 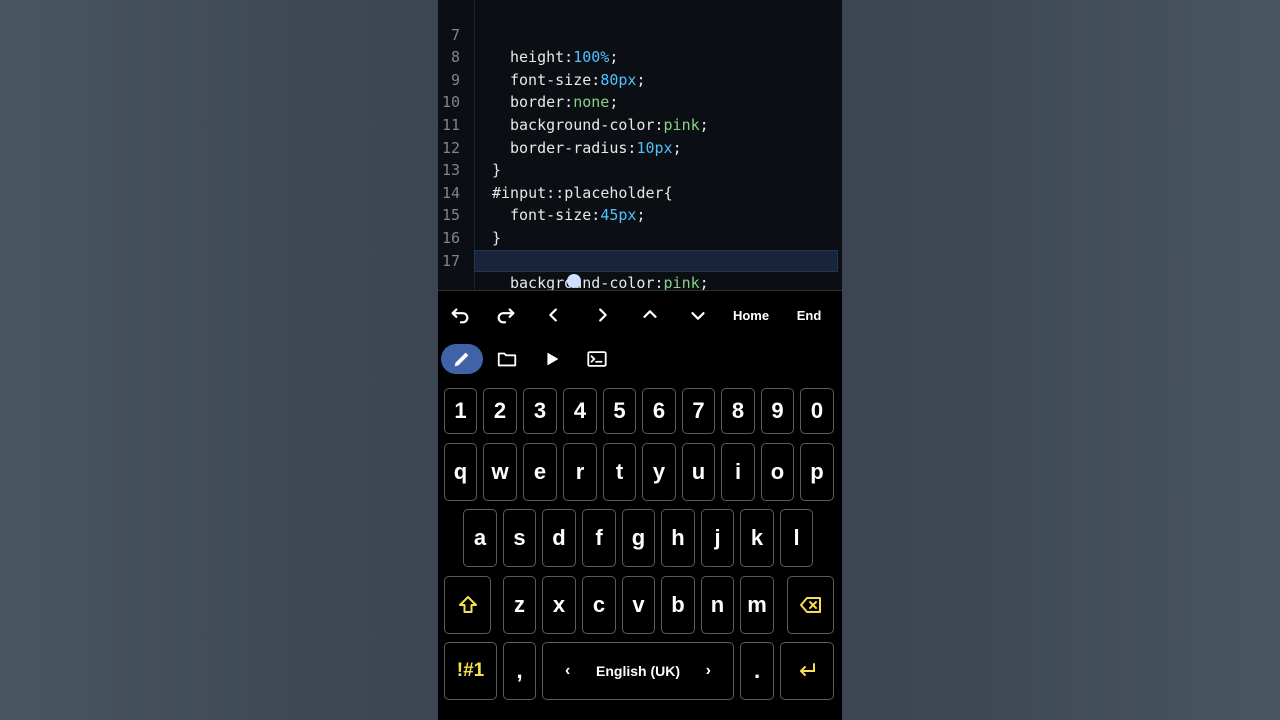 I want to click on cursor-up-button, so click(x=650, y=315).